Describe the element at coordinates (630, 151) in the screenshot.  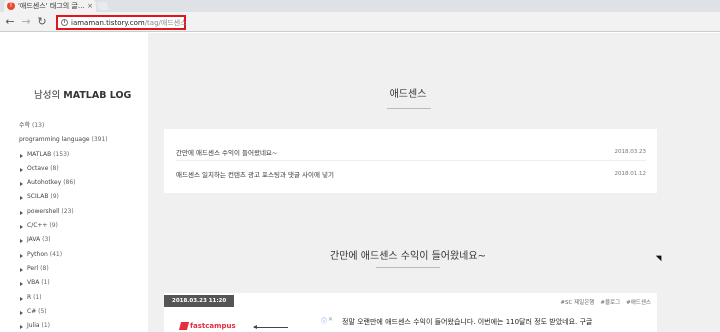
I see `post-date: 2018.03.23` at that location.